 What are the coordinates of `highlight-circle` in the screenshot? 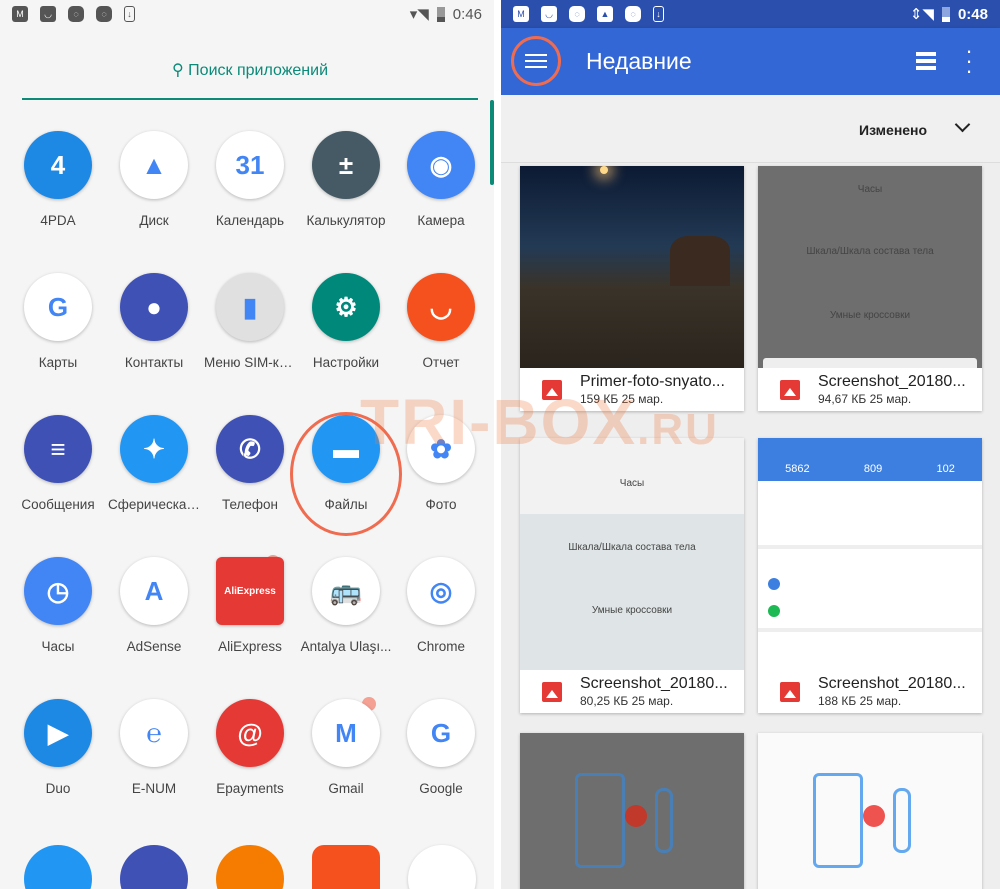 It's located at (346, 474).